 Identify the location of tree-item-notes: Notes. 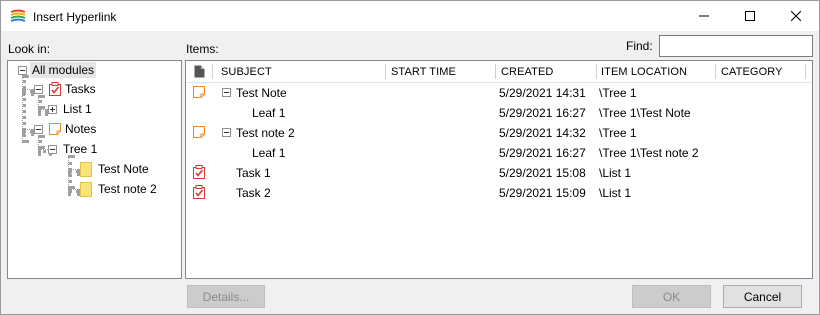
(72, 129).